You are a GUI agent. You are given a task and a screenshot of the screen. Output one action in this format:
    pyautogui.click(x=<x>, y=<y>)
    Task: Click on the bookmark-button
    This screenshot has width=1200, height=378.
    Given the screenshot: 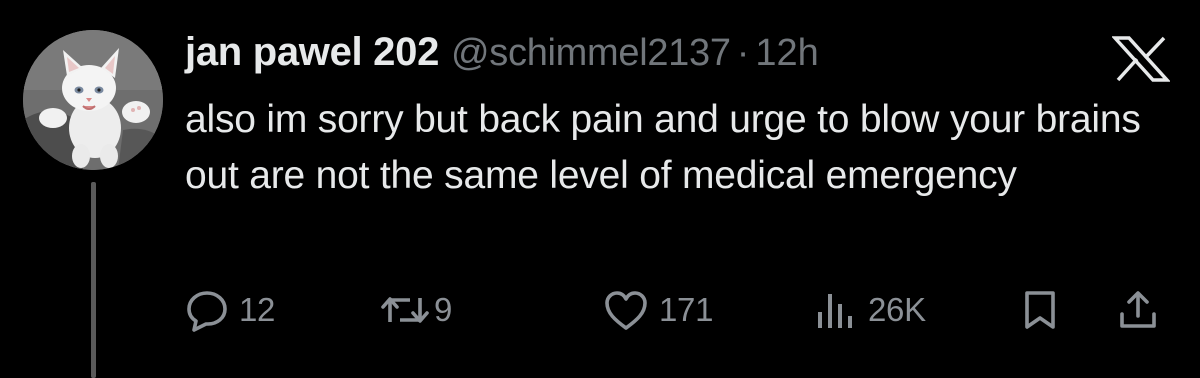 What is the action you would take?
    pyautogui.click(x=1040, y=310)
    